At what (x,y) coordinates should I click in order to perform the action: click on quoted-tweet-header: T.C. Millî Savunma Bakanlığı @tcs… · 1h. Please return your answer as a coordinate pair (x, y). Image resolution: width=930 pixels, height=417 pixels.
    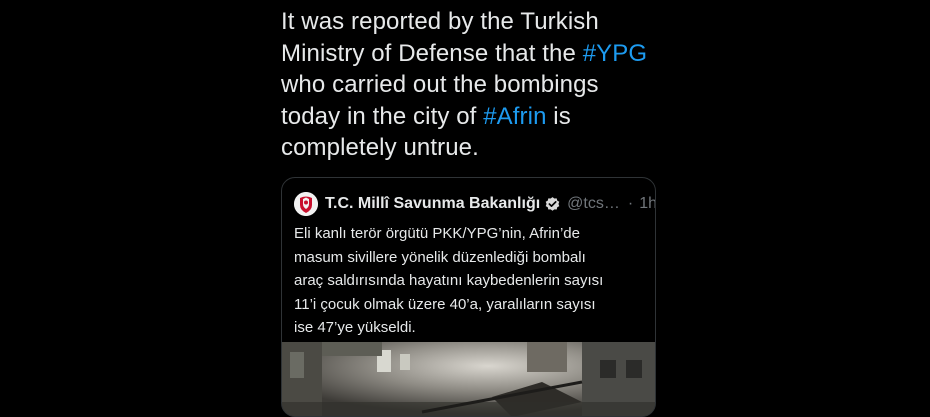
    Looking at the image, I should click on (474, 204).